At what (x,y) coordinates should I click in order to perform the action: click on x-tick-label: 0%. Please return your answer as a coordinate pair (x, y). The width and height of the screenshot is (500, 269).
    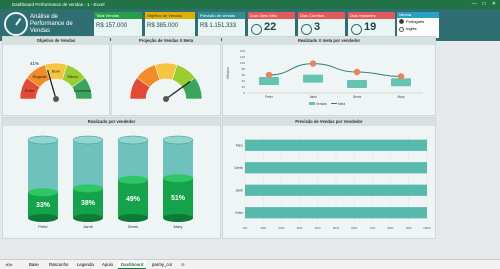
    Looking at the image, I should click on (245, 228).